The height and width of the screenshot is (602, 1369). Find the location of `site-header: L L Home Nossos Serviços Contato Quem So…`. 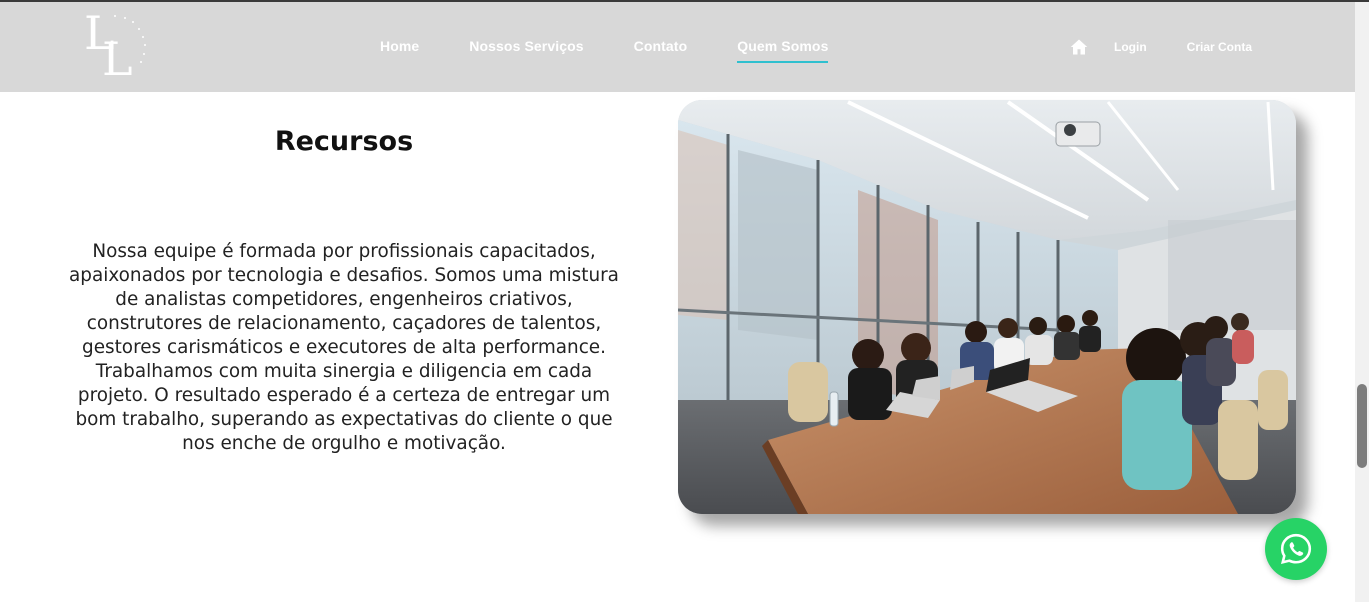

site-header: L L Home Nossos Serviços Contato Quem So… is located at coordinates (677, 47).